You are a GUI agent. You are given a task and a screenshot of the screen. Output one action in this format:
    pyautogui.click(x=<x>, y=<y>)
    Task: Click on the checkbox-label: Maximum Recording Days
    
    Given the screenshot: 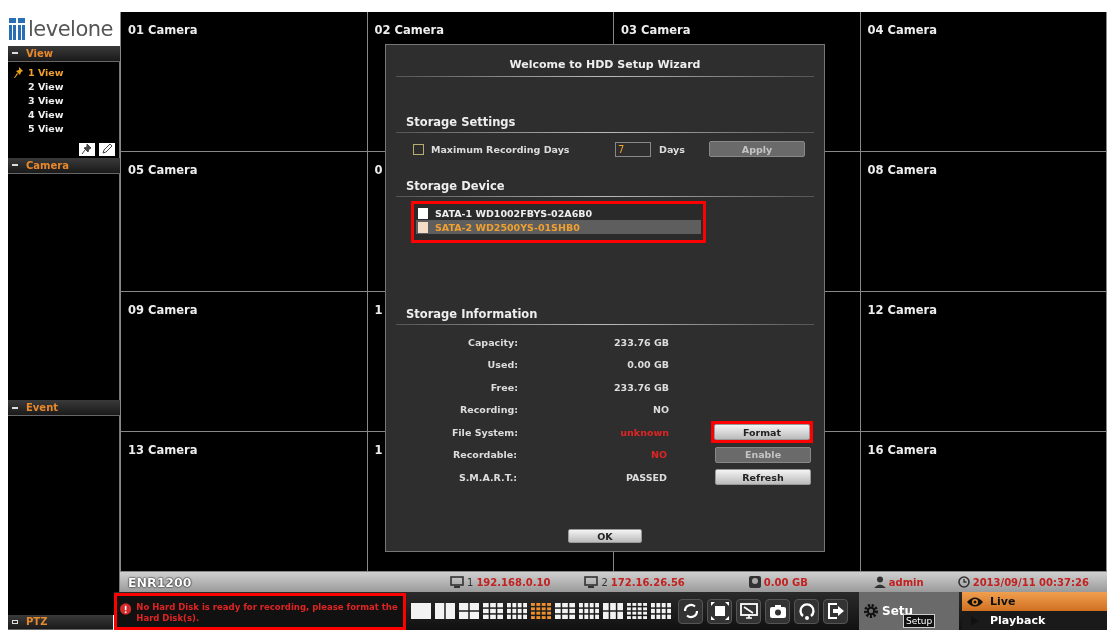 What is the action you would take?
    pyautogui.click(x=500, y=149)
    